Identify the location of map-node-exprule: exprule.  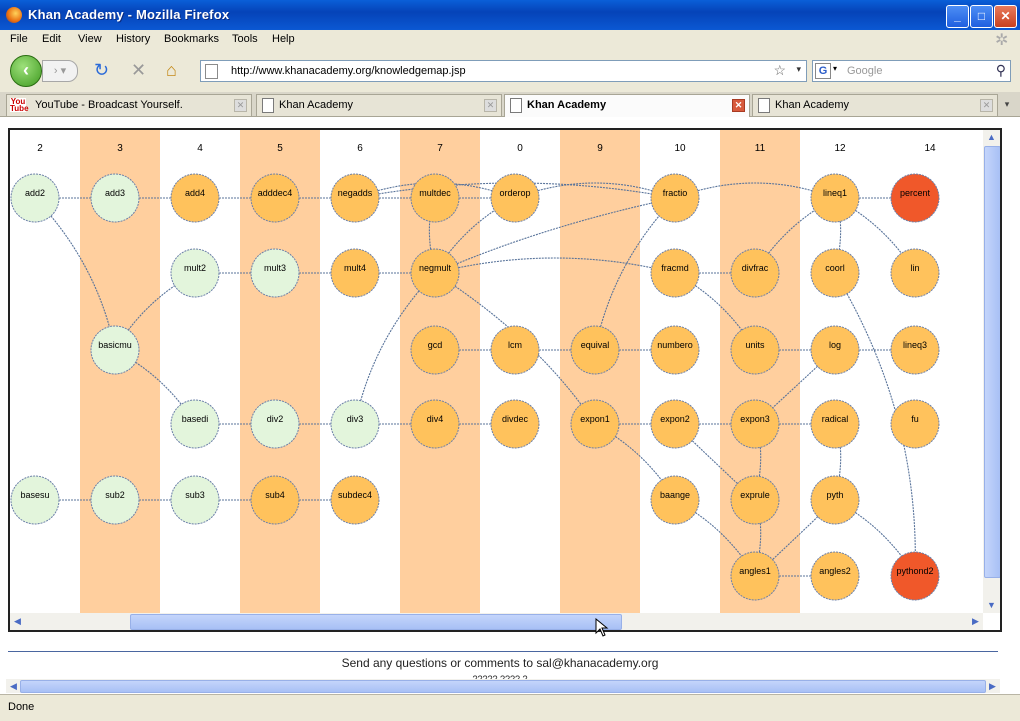
(755, 500).